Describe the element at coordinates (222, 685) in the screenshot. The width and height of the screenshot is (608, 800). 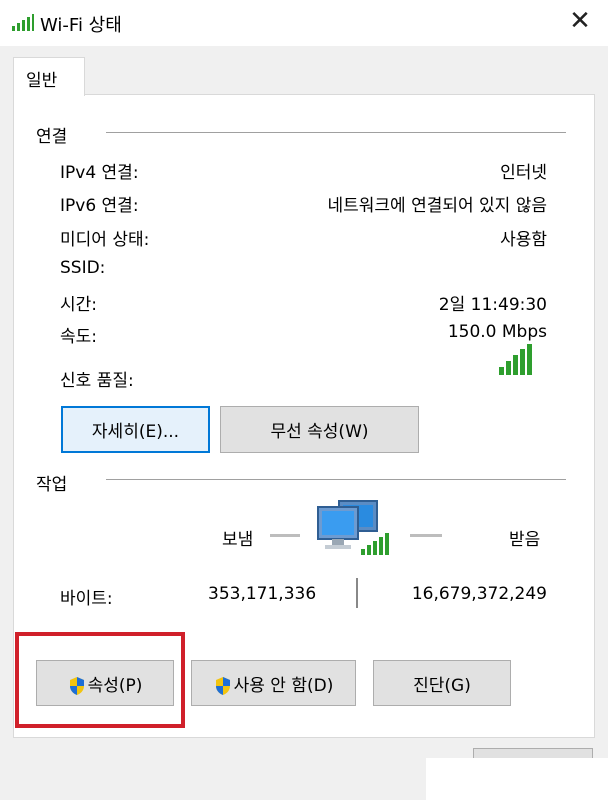
I see `uac-shield-icon` at that location.